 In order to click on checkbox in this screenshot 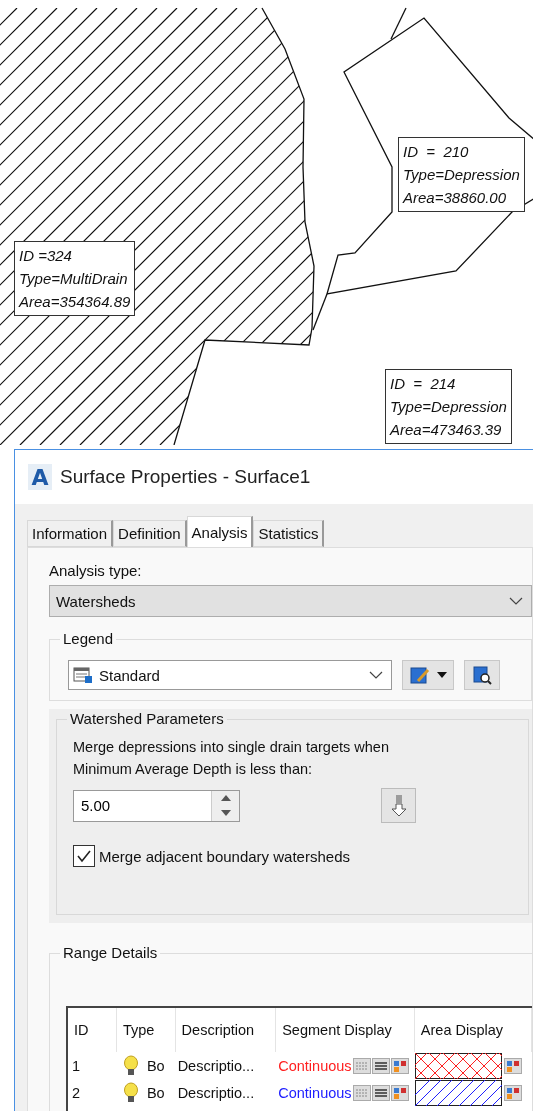, I will do `click(84, 856)`.